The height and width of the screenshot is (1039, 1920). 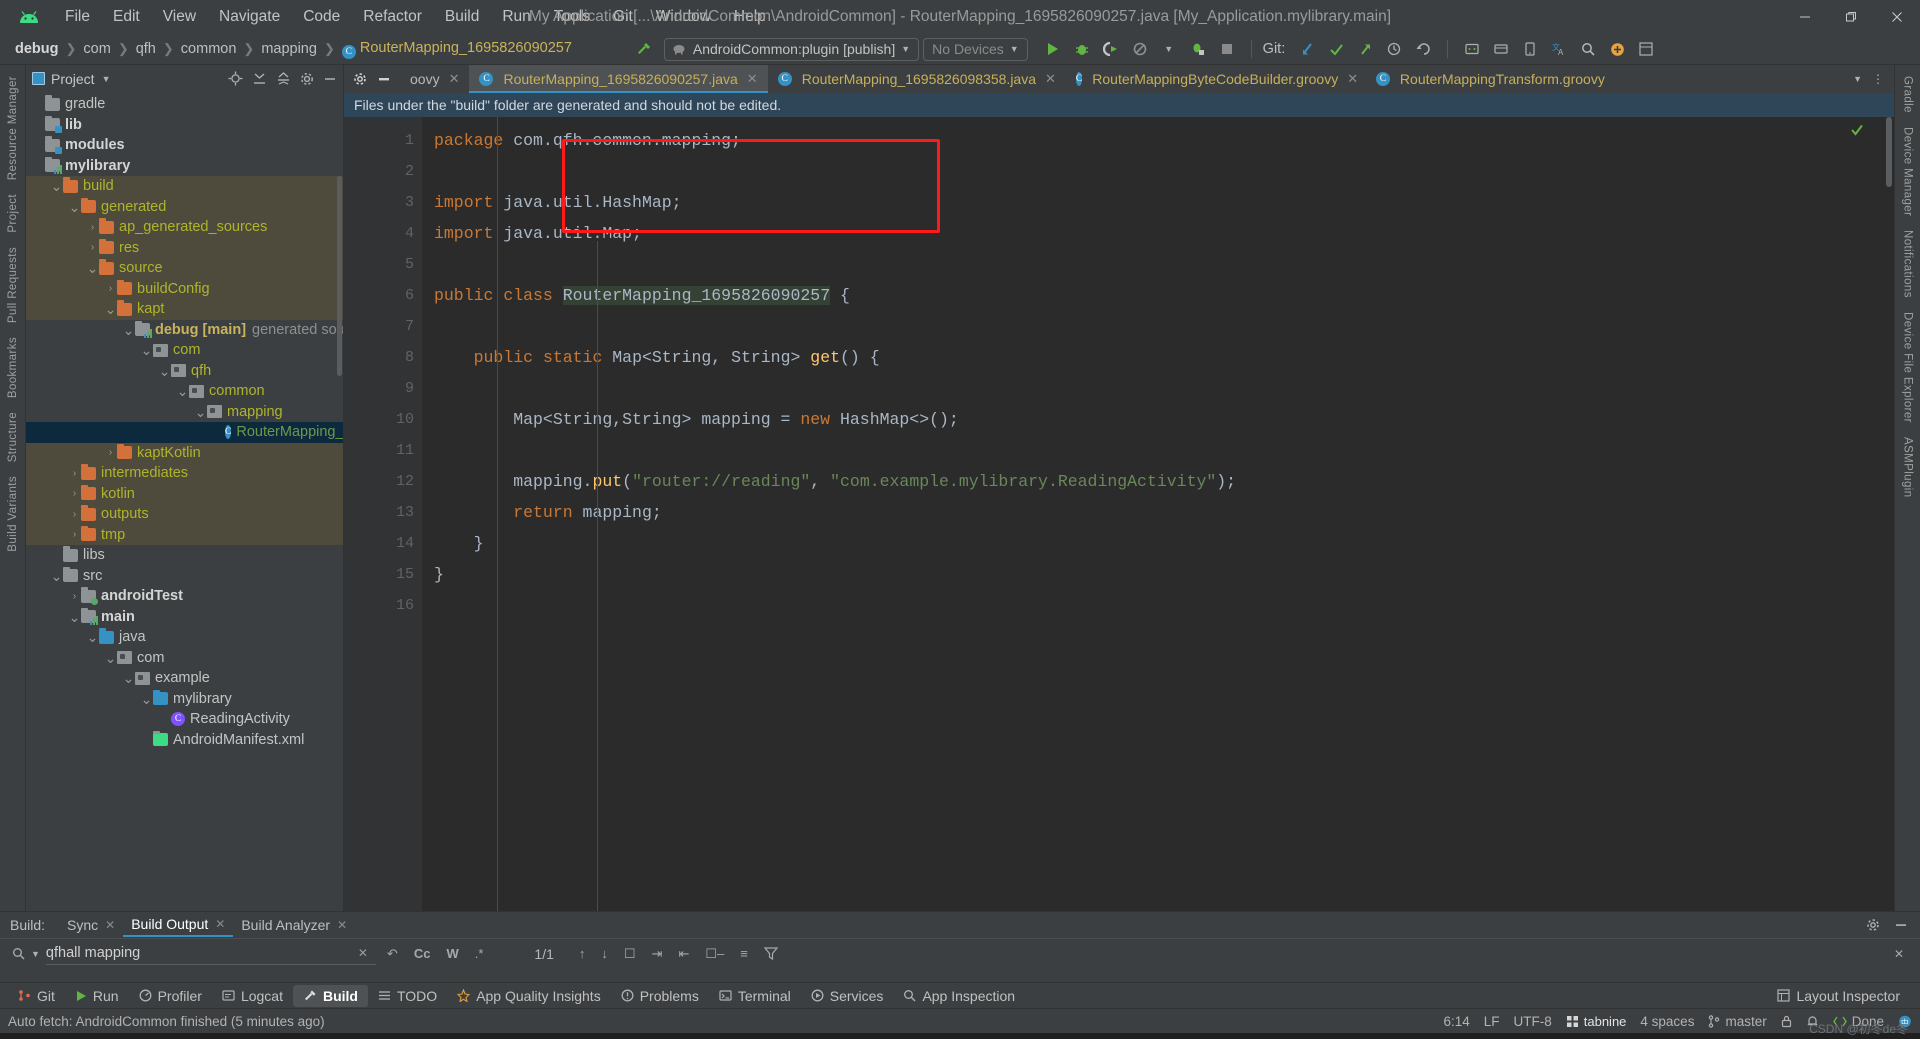 I want to click on match-case-toggle: Cc, so click(x=422, y=953).